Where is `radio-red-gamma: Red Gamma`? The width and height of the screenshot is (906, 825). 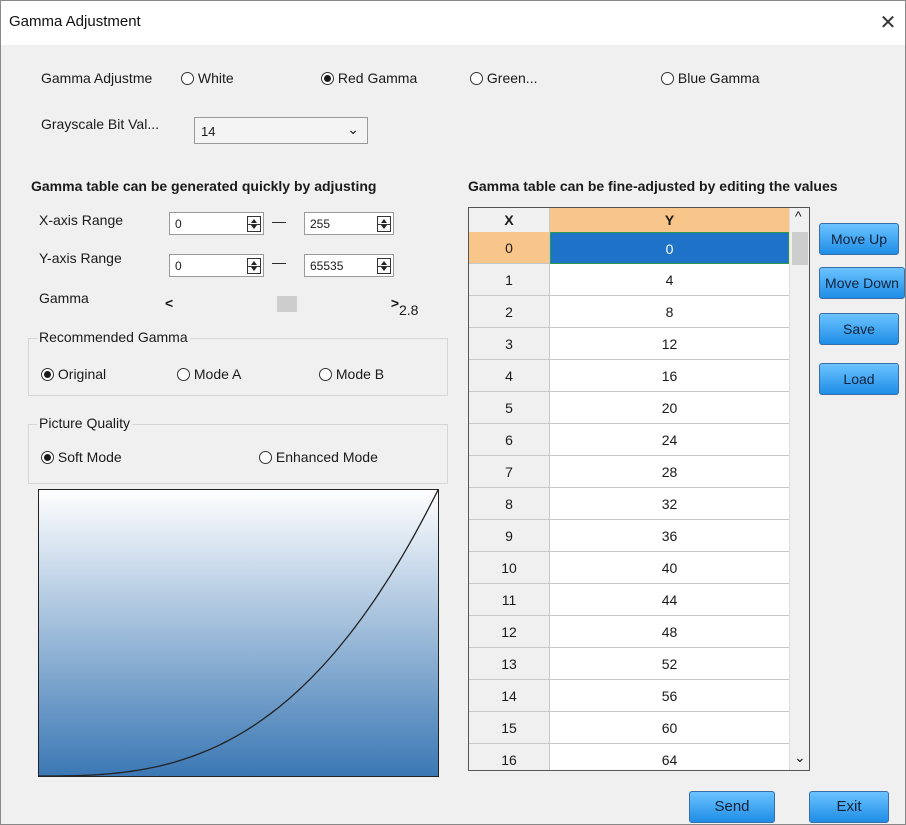 radio-red-gamma: Red Gamma is located at coordinates (369, 78).